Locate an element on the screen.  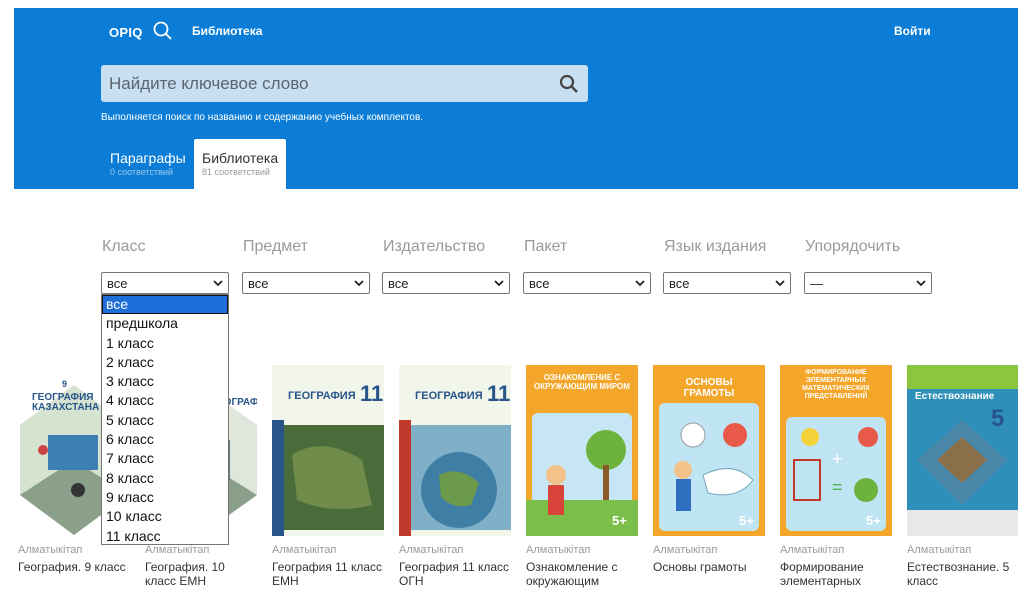
filter-label-subject: Предмет is located at coordinates (275, 246).